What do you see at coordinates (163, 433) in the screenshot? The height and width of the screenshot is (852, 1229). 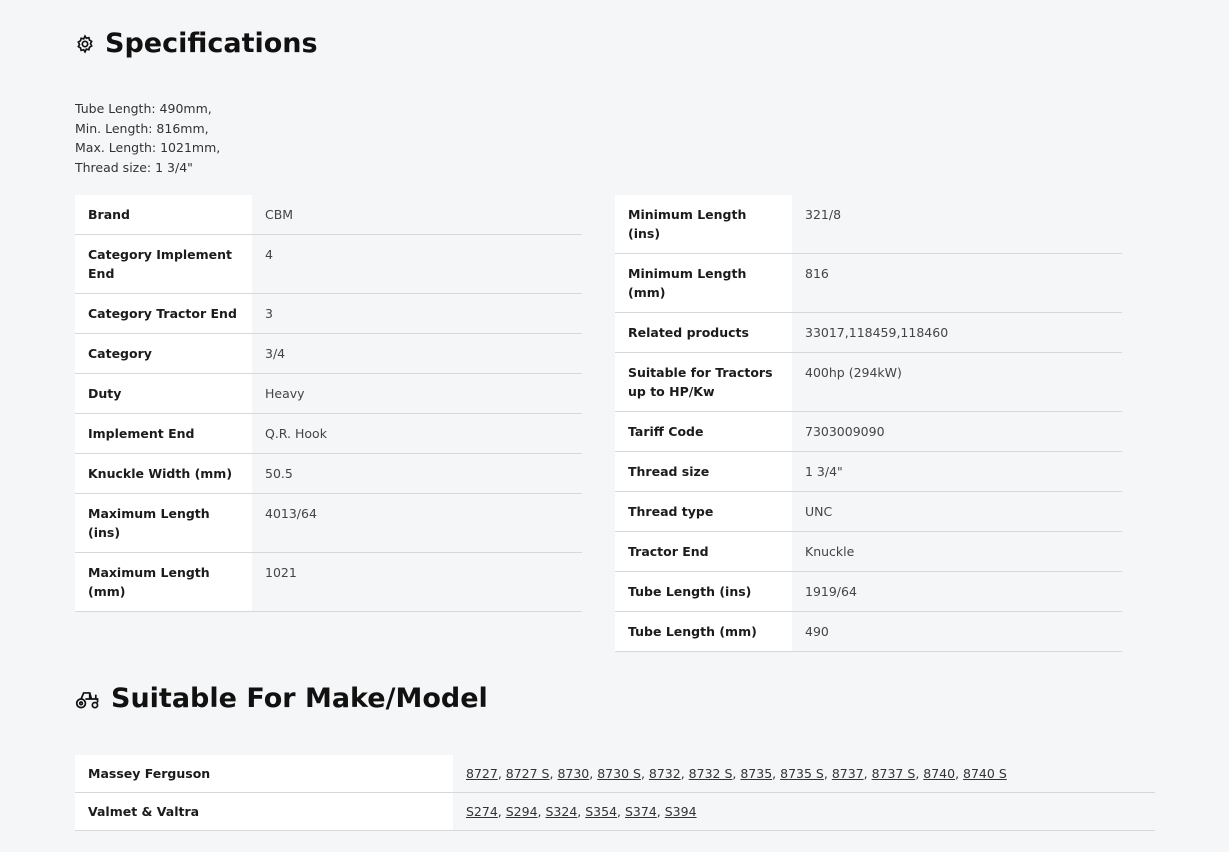 I see `spec-key: Implement End` at bounding box center [163, 433].